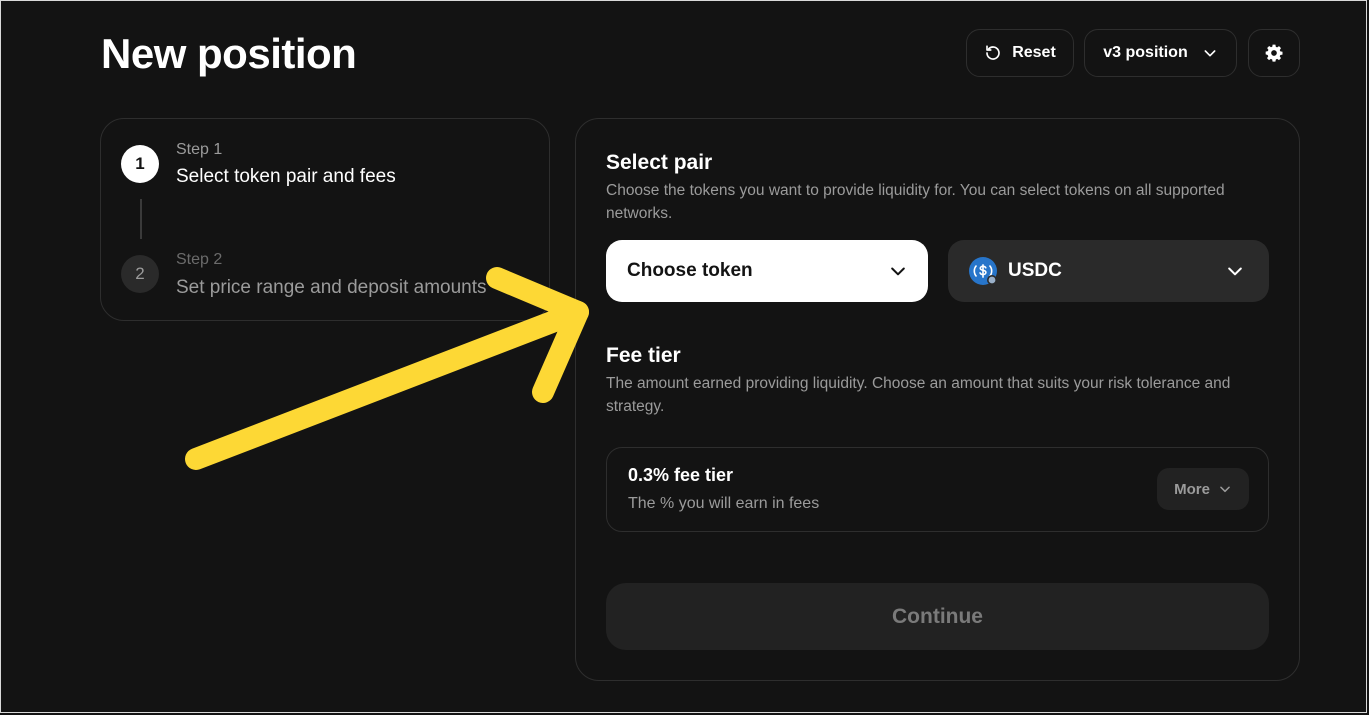 This screenshot has width=1369, height=715. What do you see at coordinates (767, 271) in the screenshot?
I see `token-a-selector: Choose token` at bounding box center [767, 271].